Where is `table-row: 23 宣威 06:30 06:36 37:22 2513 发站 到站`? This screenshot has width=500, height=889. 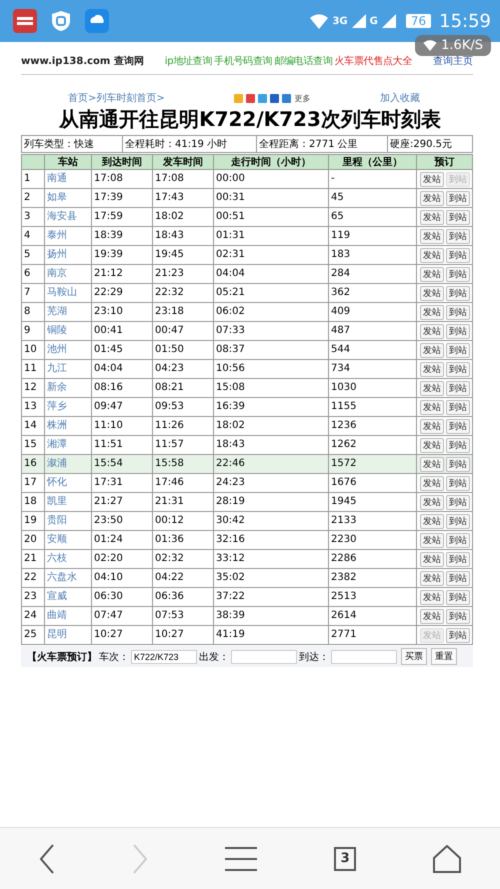 table-row: 23 宣威 06:30 06:36 37:22 2513 发站 到站 is located at coordinates (247, 597).